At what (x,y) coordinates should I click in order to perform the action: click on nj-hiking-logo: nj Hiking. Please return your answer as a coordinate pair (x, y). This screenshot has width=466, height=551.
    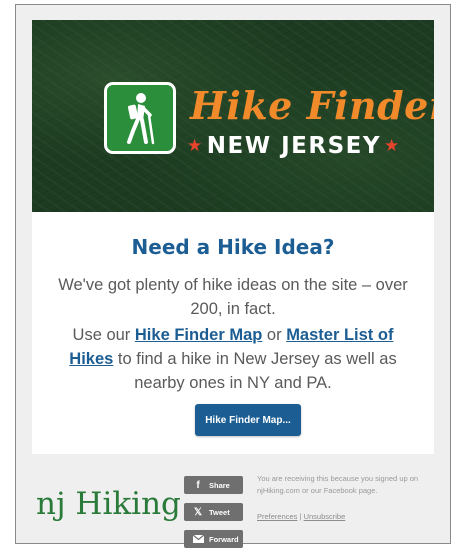
    Looking at the image, I should click on (108, 504).